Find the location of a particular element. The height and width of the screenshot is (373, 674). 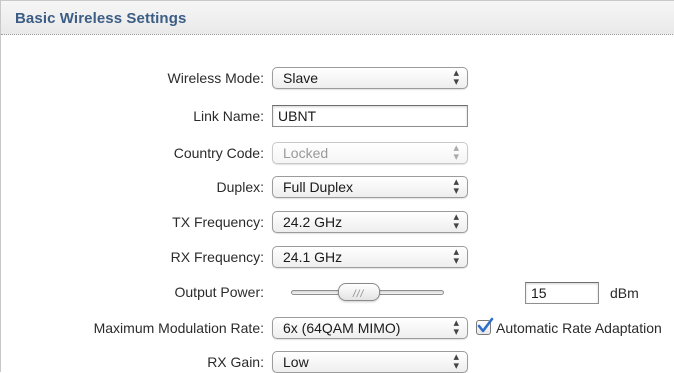

max-modulation-rate-label: Maximum Modulation Rate: is located at coordinates (178, 328).